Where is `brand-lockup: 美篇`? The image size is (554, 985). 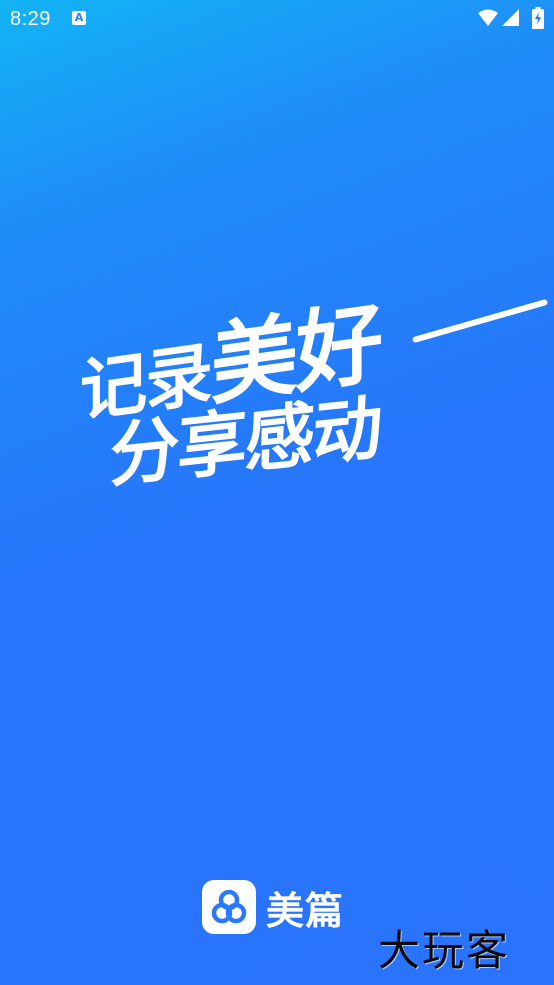
brand-lockup: 美篇 is located at coordinates (273, 907).